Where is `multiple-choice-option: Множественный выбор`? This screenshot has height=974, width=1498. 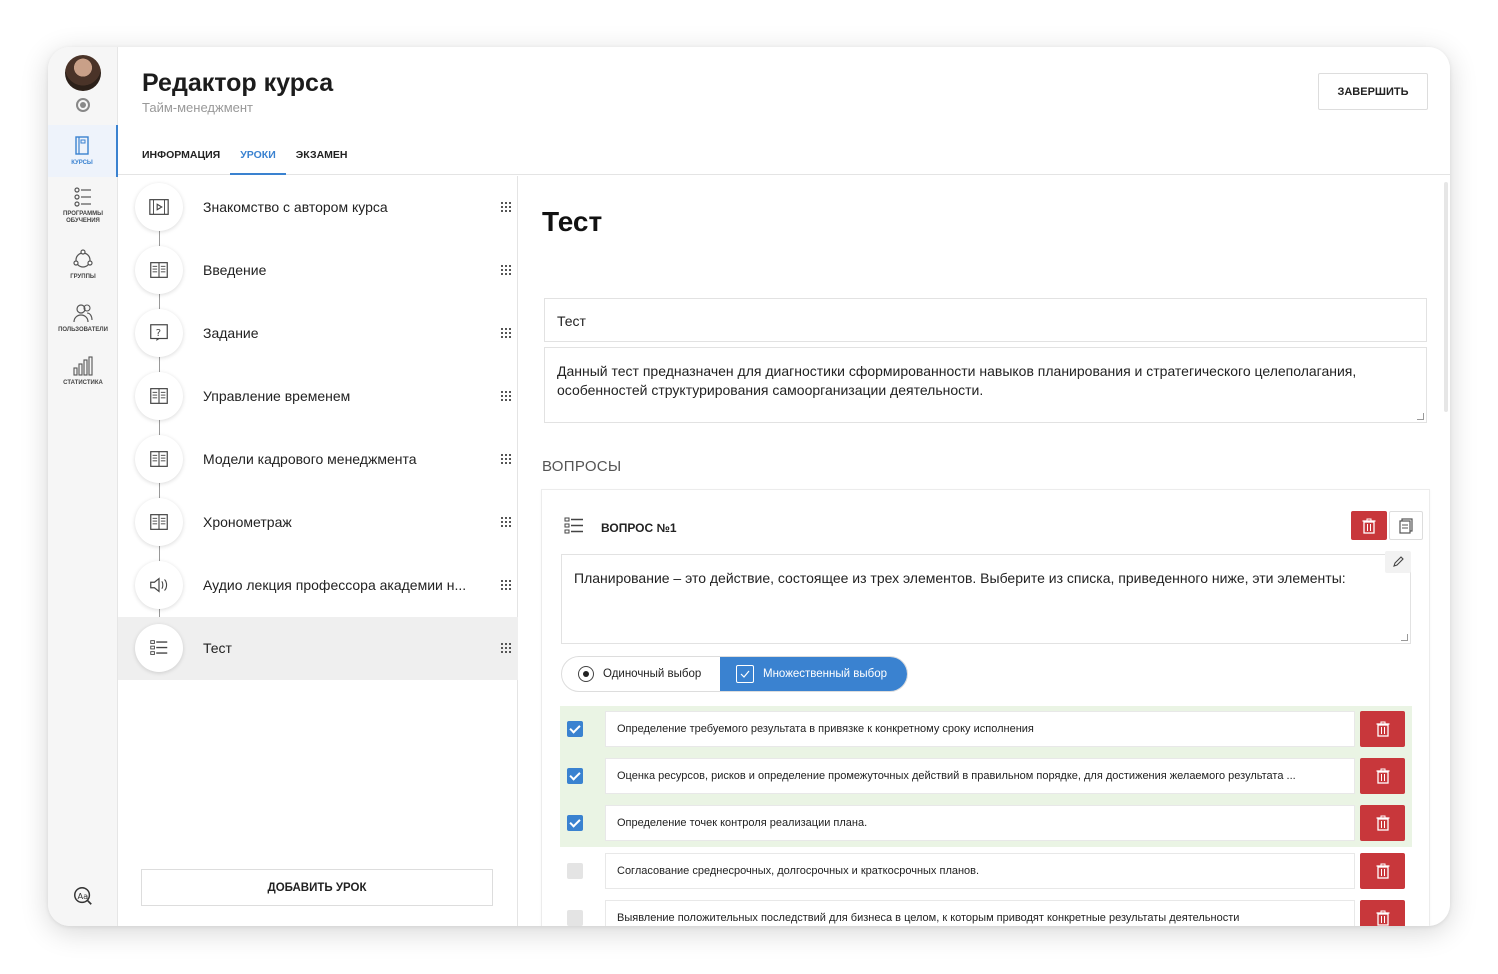
multiple-choice-option: Множественный выбор is located at coordinates (813, 674).